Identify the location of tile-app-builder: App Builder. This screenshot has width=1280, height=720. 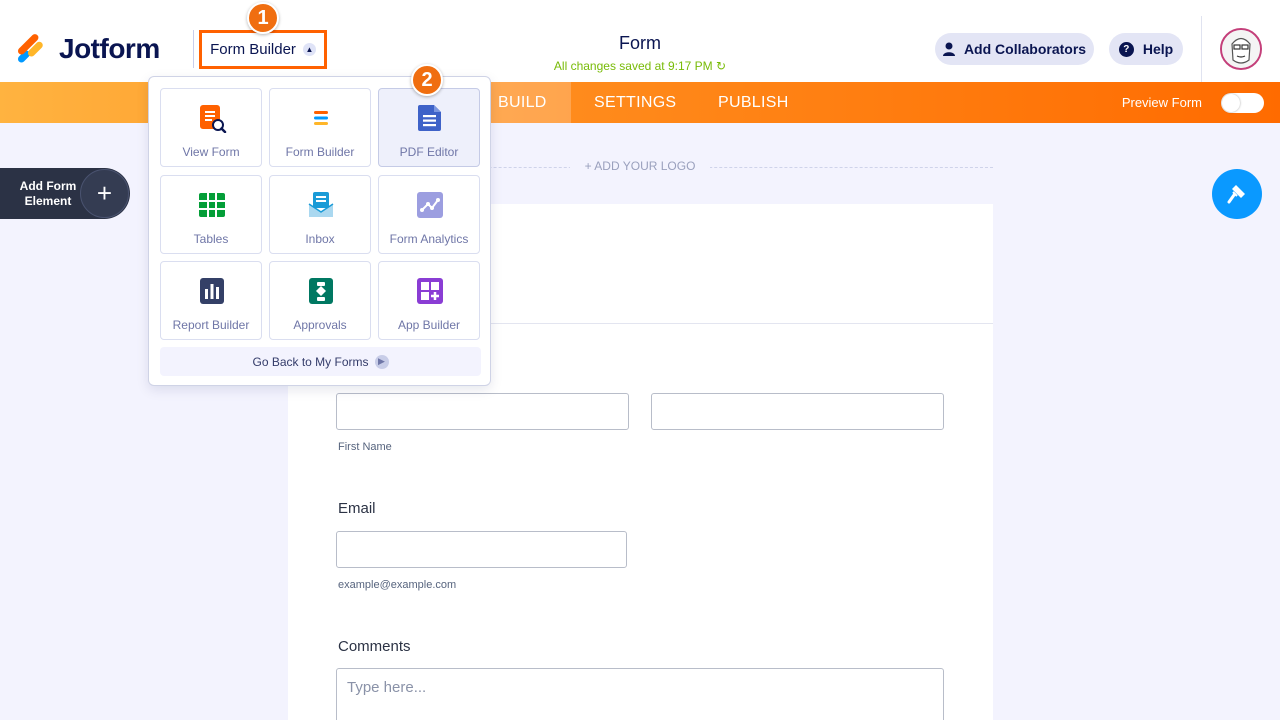
(429, 300).